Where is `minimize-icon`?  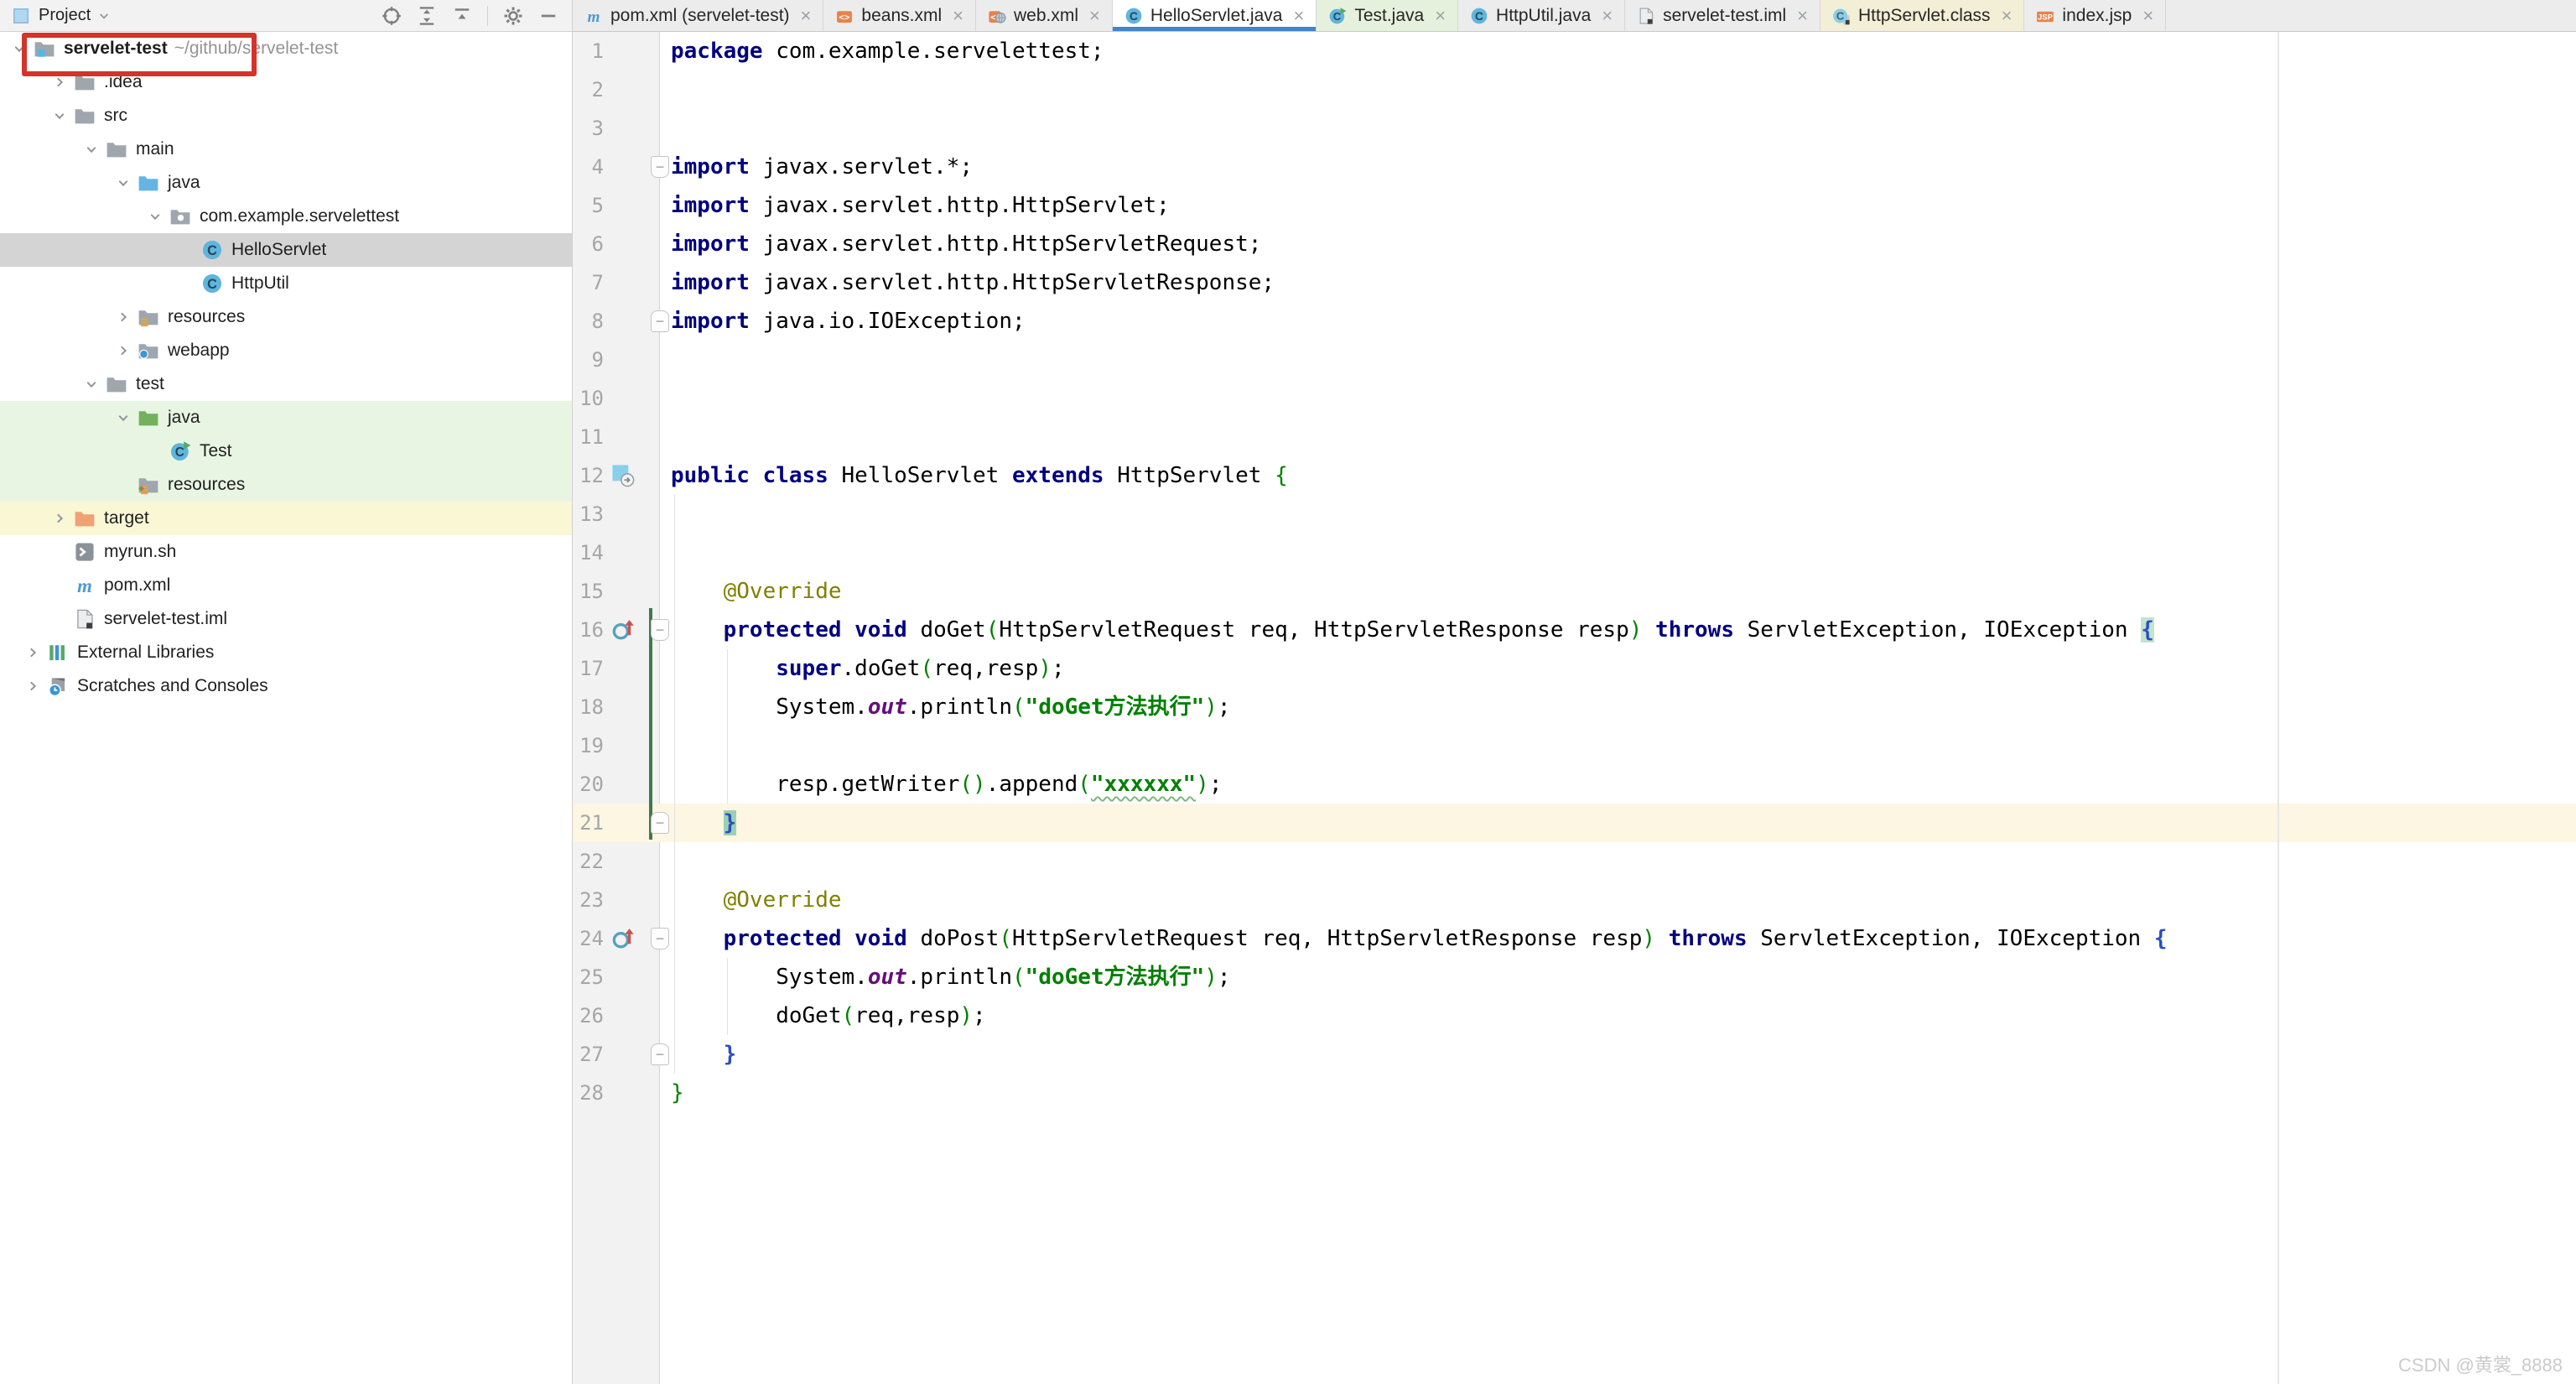 minimize-icon is located at coordinates (548, 16).